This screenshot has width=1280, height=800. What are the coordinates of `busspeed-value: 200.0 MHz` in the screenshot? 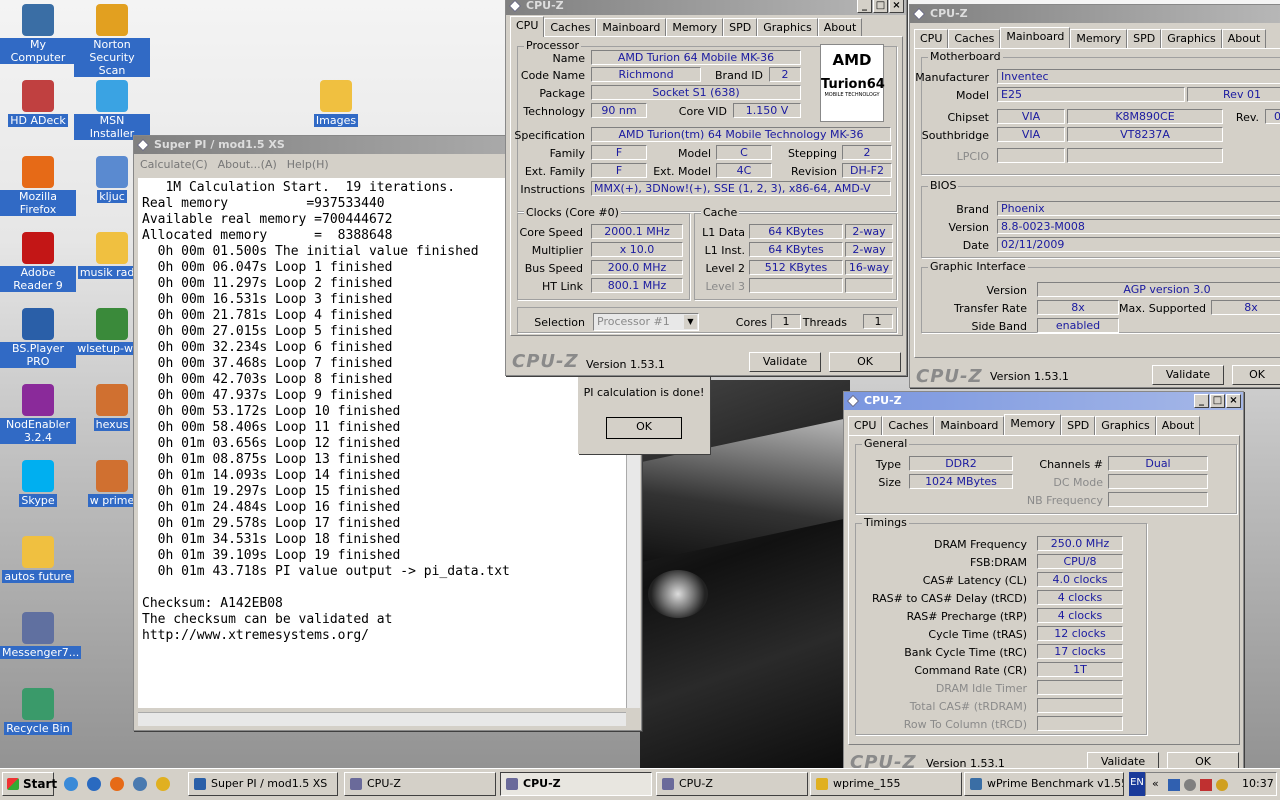 It's located at (637, 267).